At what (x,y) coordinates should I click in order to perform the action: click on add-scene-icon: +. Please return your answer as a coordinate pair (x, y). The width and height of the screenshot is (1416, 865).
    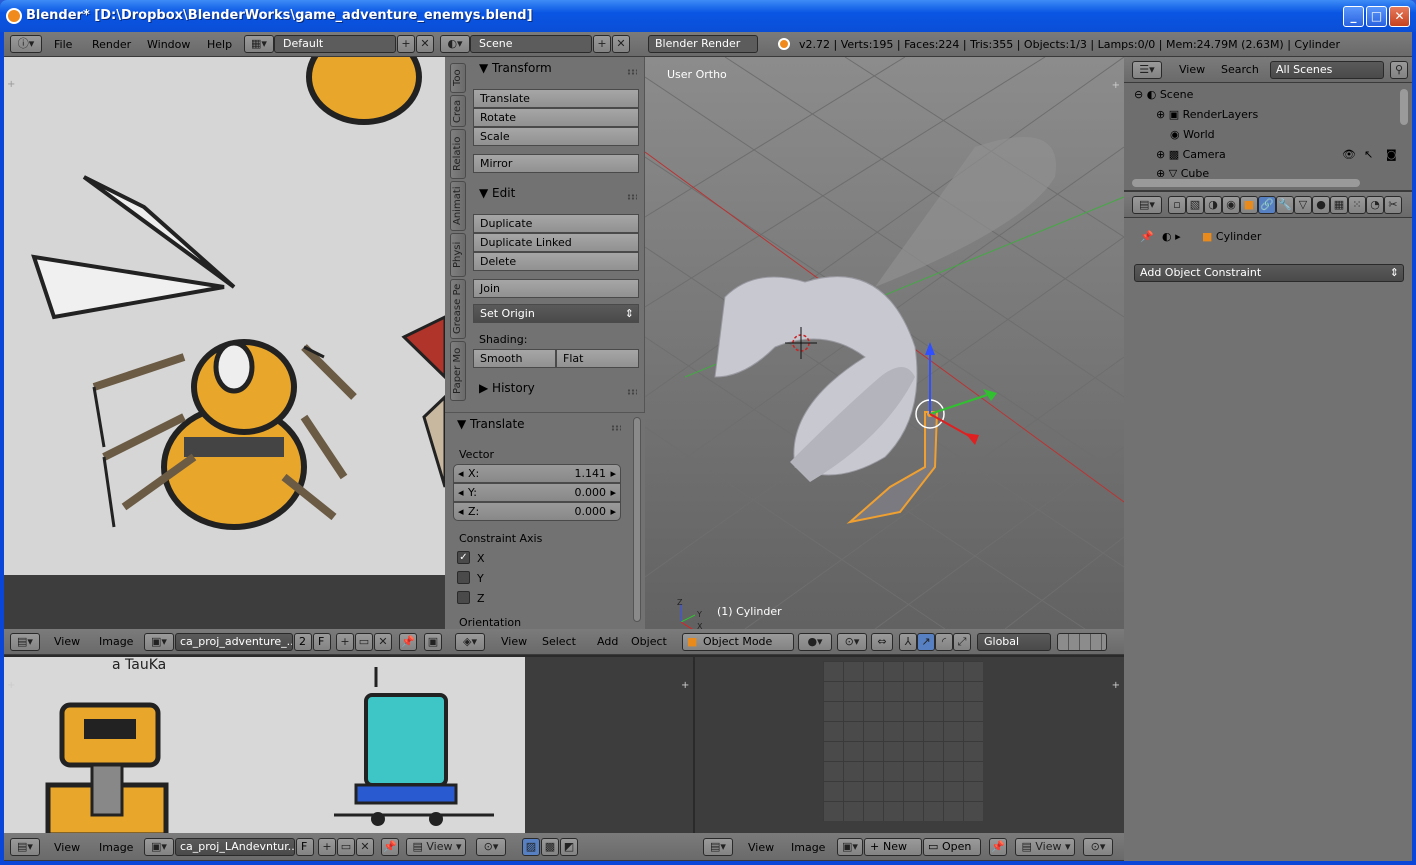
    Looking at the image, I should click on (602, 44).